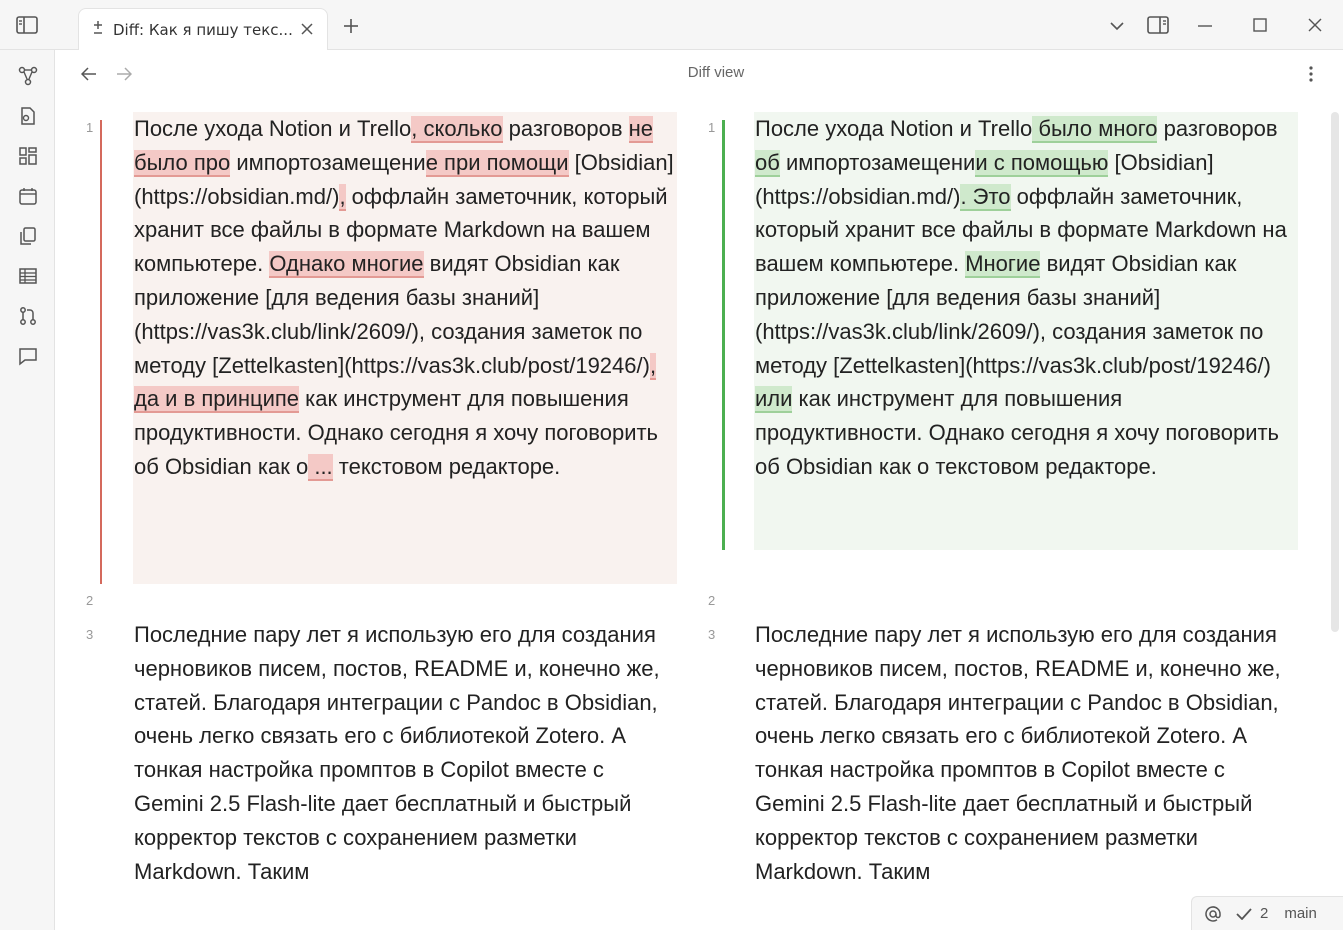  I want to click on copy-icon, so click(28, 236).